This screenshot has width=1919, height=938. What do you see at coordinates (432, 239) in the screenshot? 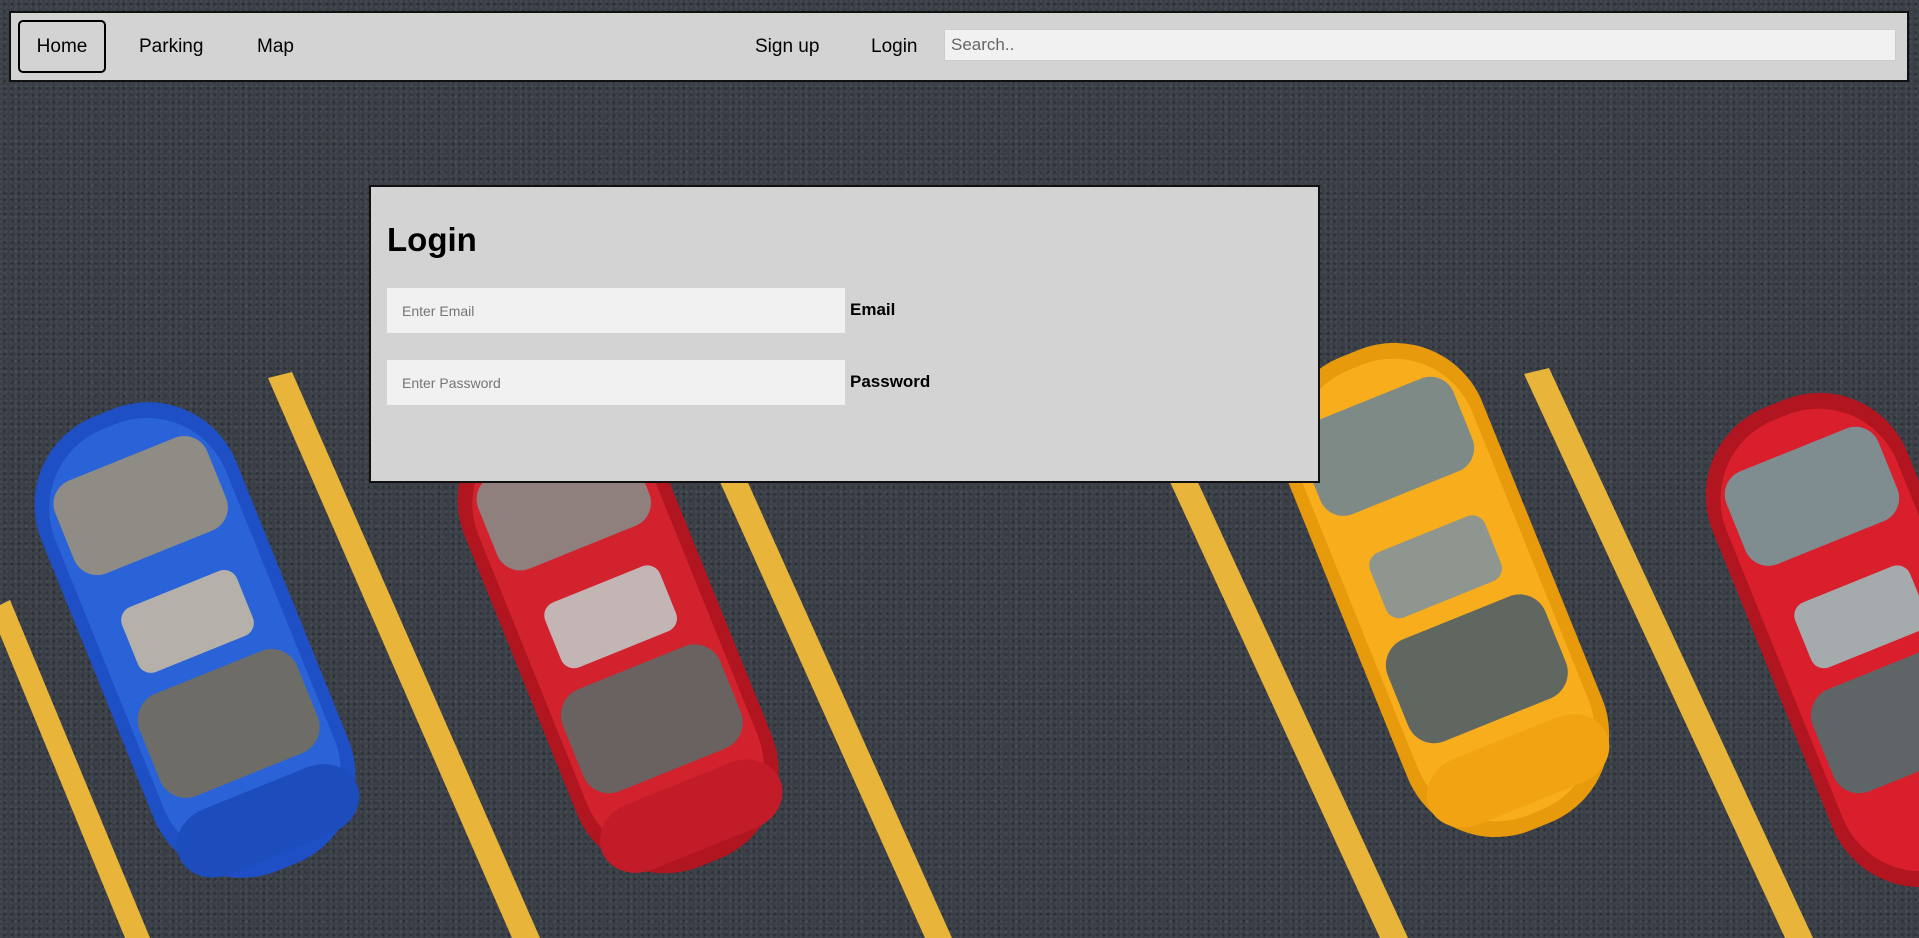
I see `login-title: Login` at bounding box center [432, 239].